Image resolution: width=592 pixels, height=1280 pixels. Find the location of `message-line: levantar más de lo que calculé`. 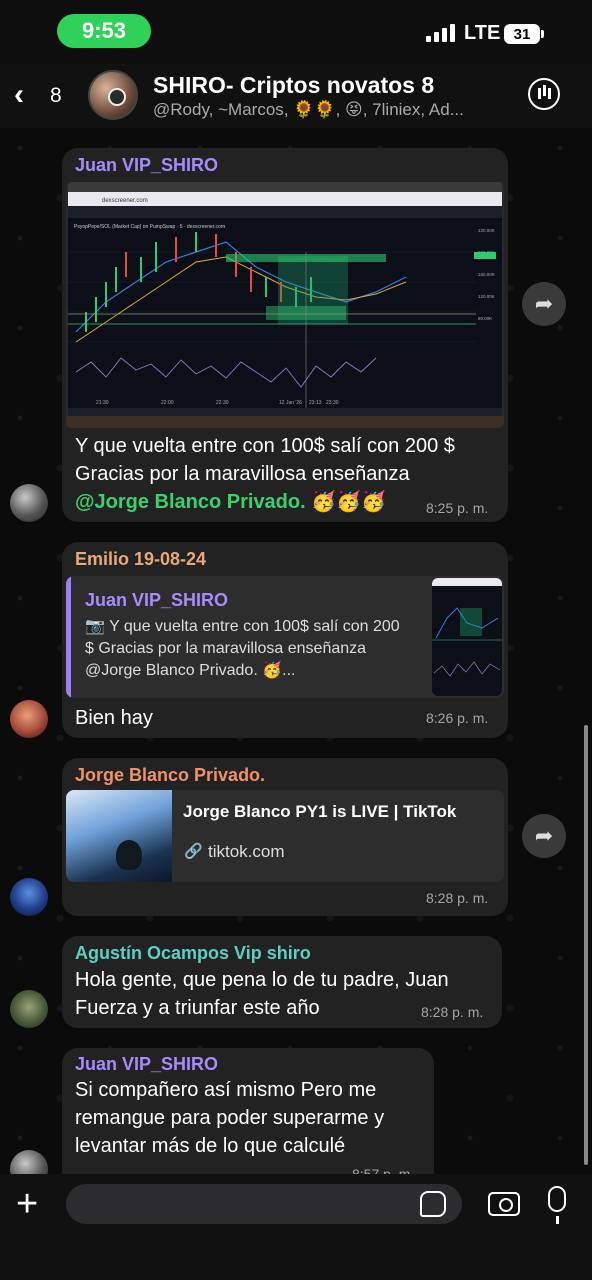

message-line: levantar más de lo que calculé is located at coordinates (210, 1146).